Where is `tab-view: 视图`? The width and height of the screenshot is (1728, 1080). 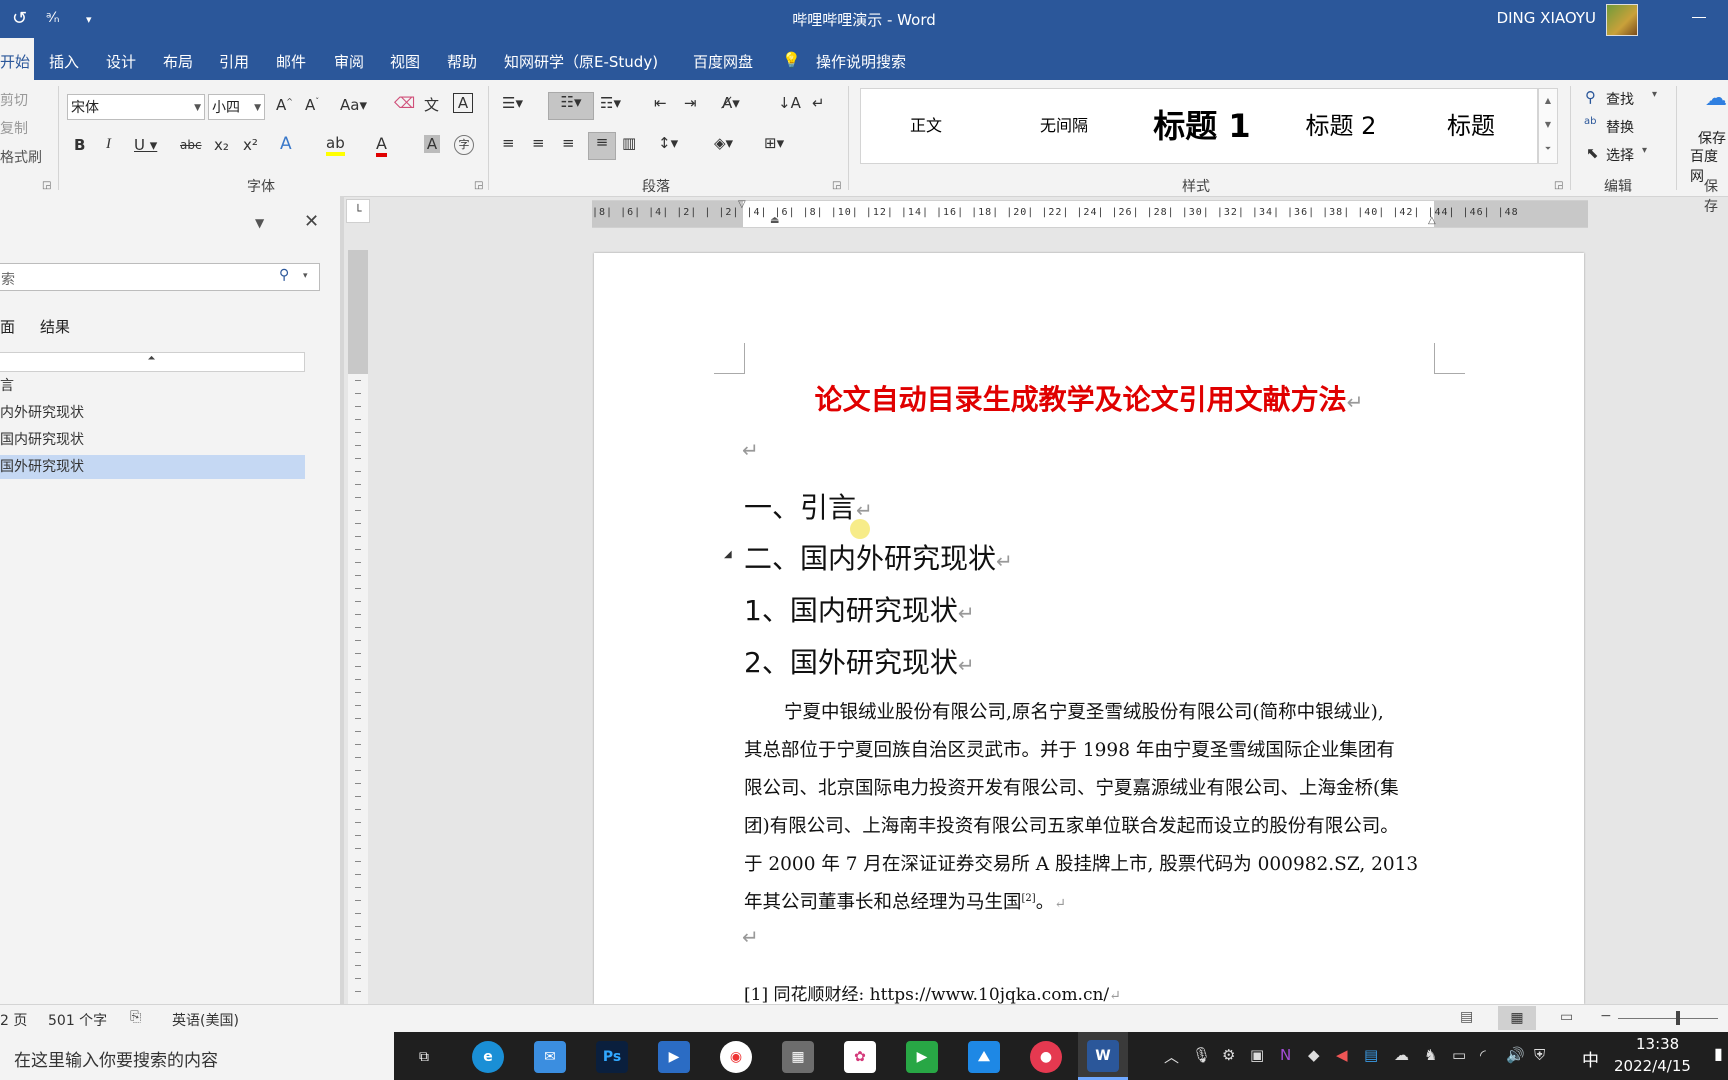 tab-view: 视图 is located at coordinates (405, 61).